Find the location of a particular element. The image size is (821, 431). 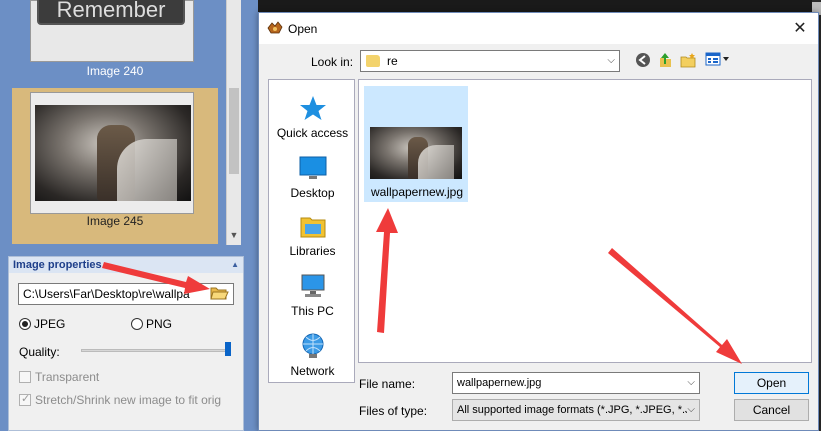

place-label: Quick access is located at coordinates (312, 133).